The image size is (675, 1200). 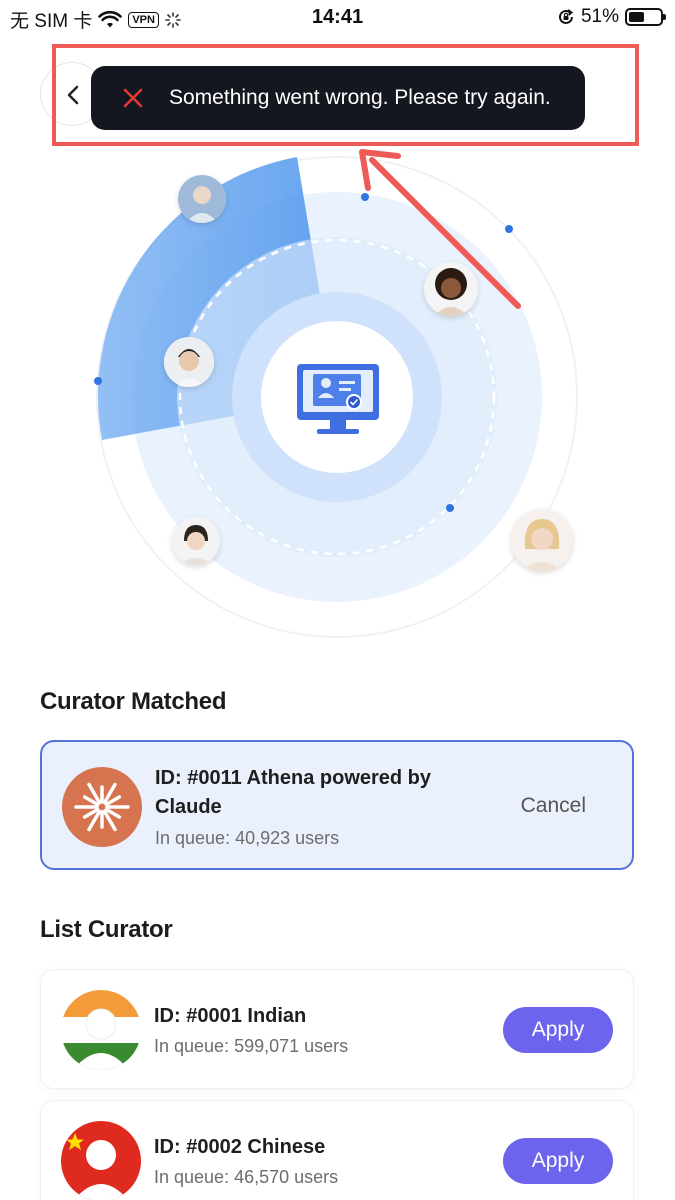 I want to click on matched-card-title-line1: ID: #0011 Athena powered by, so click(x=293, y=778).